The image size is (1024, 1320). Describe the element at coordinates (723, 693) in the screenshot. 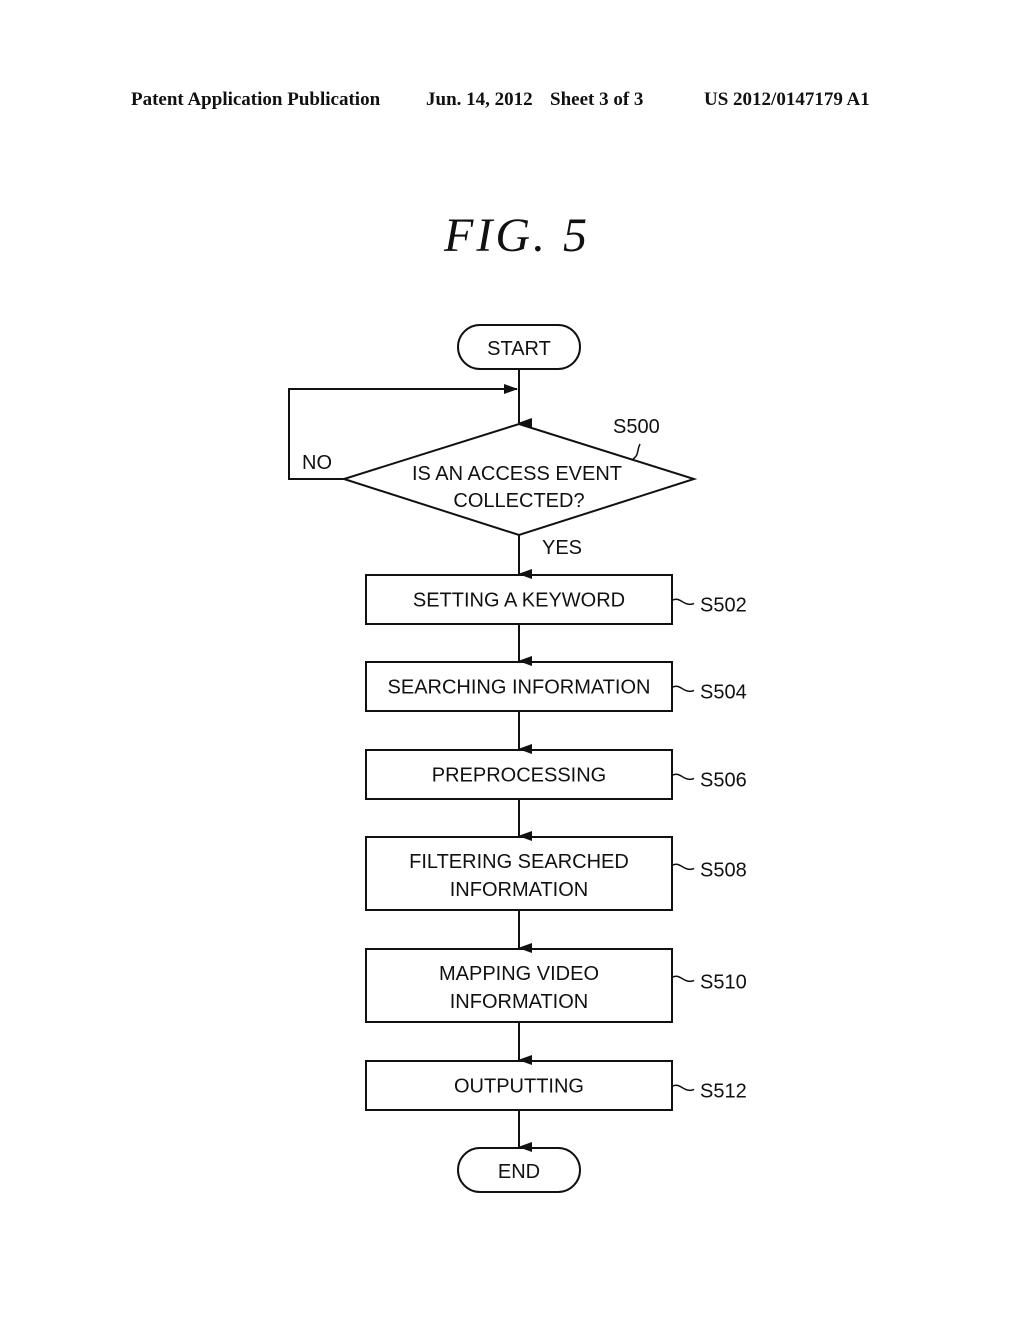

I see `step-id: S504` at that location.